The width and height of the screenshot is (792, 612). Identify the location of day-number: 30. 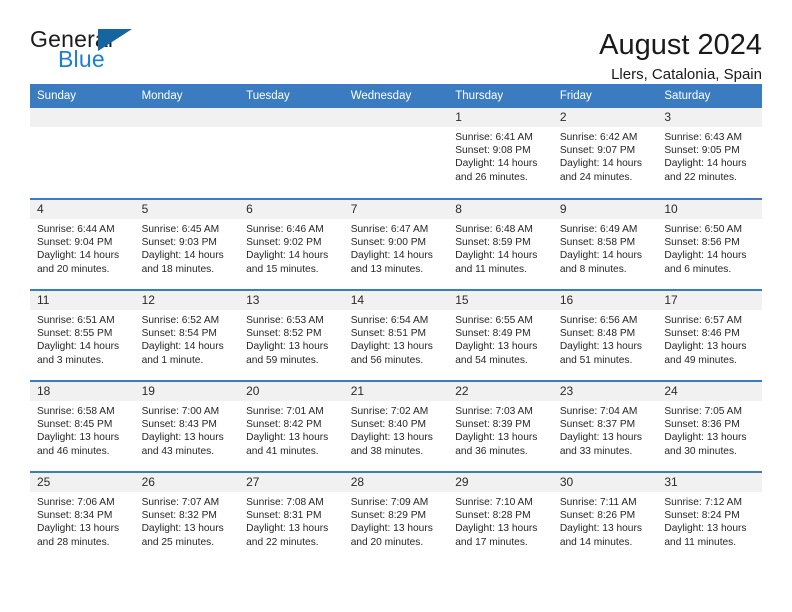
(605, 482).